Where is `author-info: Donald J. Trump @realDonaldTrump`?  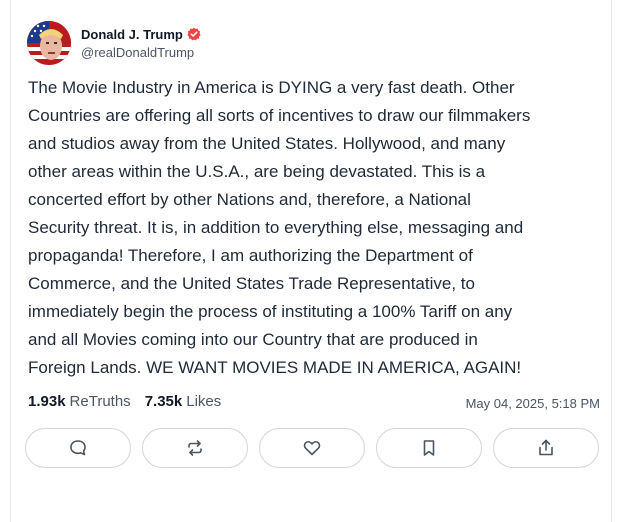
author-info: Donald J. Trump @realDonaldTrump is located at coordinates (141, 43).